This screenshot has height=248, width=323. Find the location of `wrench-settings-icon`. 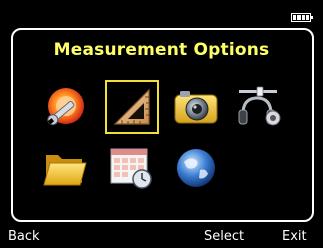

wrench-settings-icon is located at coordinates (65, 107).